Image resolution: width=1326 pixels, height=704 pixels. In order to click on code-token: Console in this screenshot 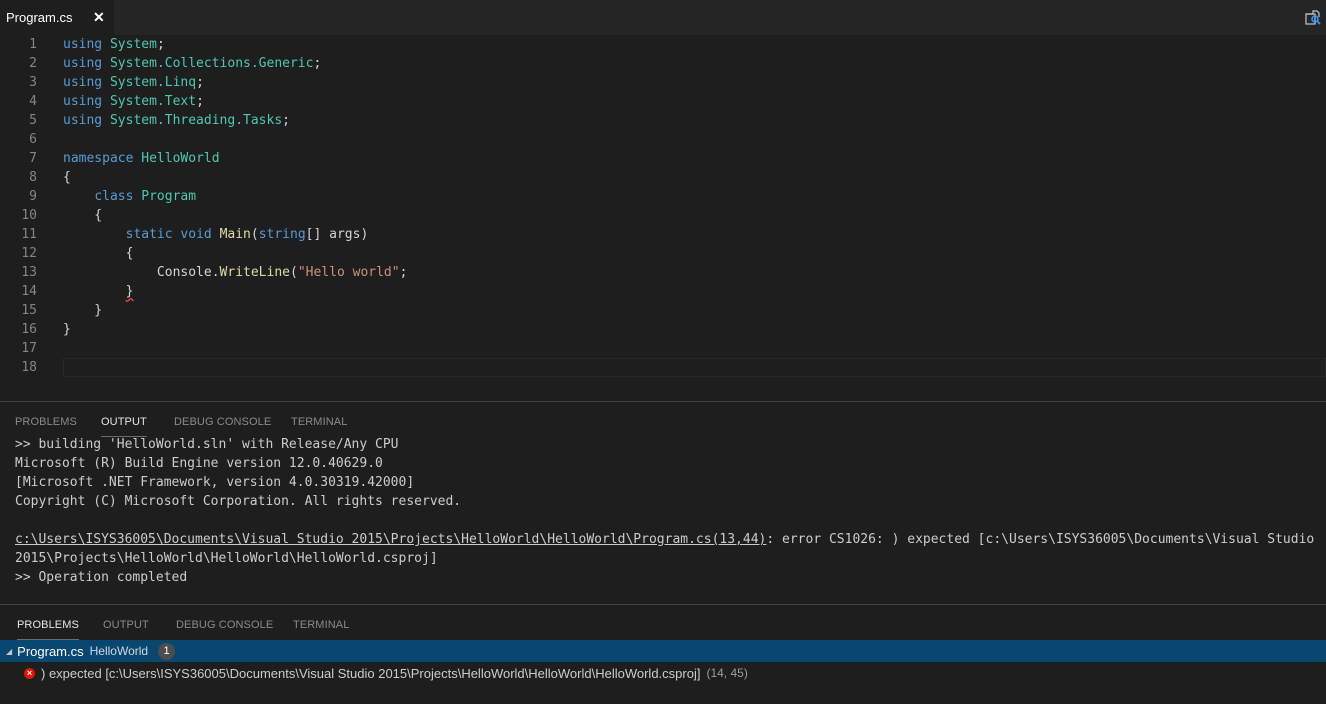, I will do `click(184, 272)`.